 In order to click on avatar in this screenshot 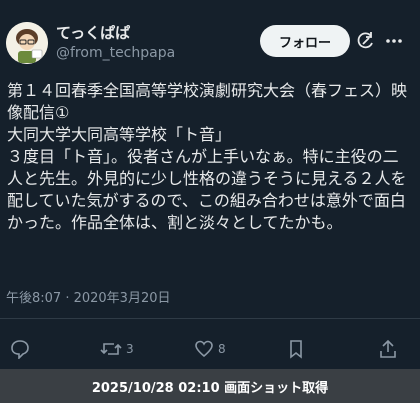, I will do `click(27, 43)`.